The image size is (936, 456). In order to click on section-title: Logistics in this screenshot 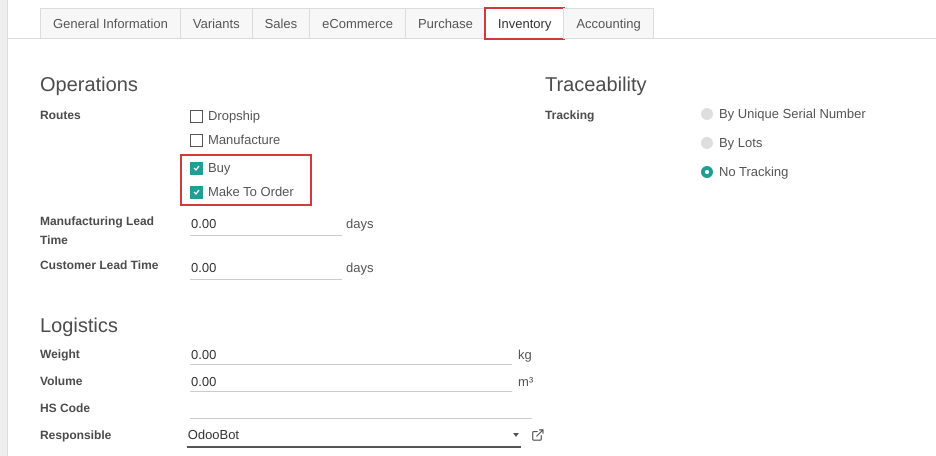, I will do `click(79, 326)`.